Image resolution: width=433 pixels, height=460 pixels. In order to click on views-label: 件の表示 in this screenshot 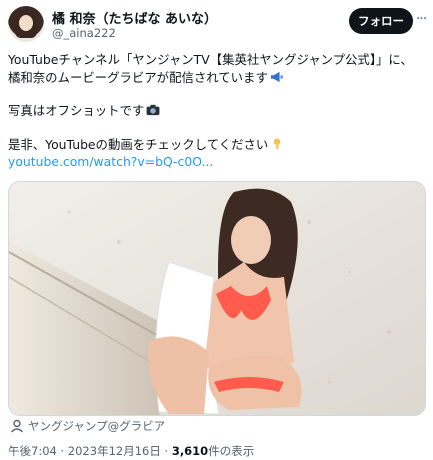, I will do `click(231, 451)`.